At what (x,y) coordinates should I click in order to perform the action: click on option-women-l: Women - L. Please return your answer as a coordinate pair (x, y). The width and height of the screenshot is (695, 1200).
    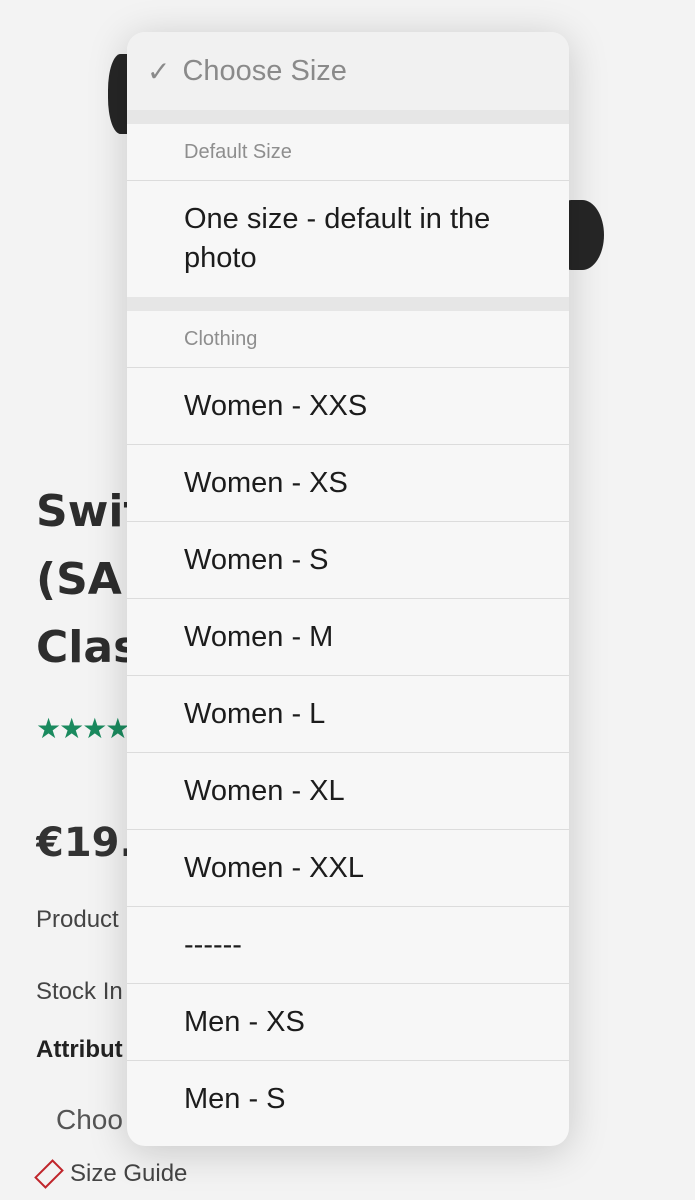
    Looking at the image, I should click on (348, 714).